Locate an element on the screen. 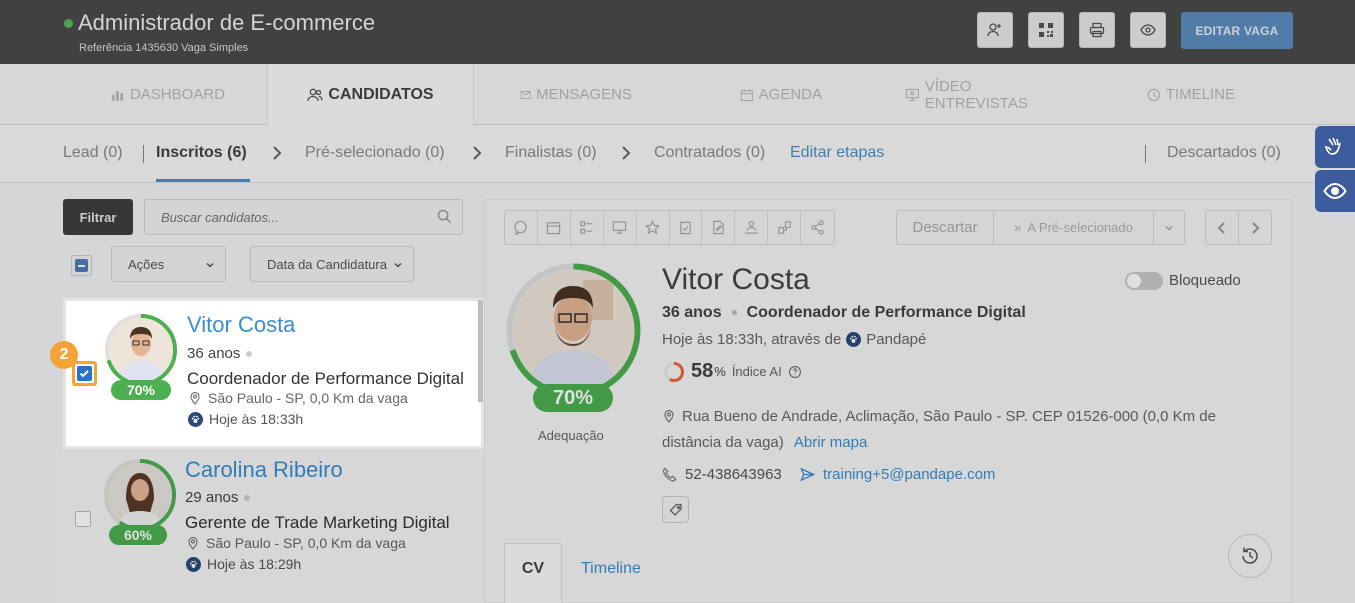 The image size is (1355, 603). add-candidate-button is located at coordinates (995, 30).